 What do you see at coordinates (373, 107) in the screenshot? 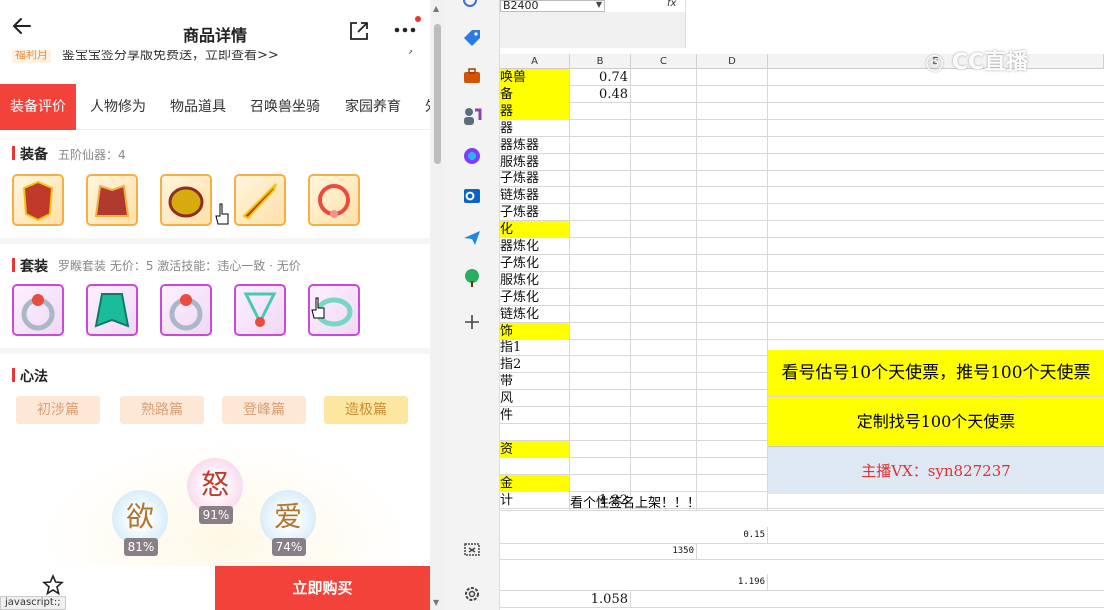
I see `tab-home: 家园养育` at bounding box center [373, 107].